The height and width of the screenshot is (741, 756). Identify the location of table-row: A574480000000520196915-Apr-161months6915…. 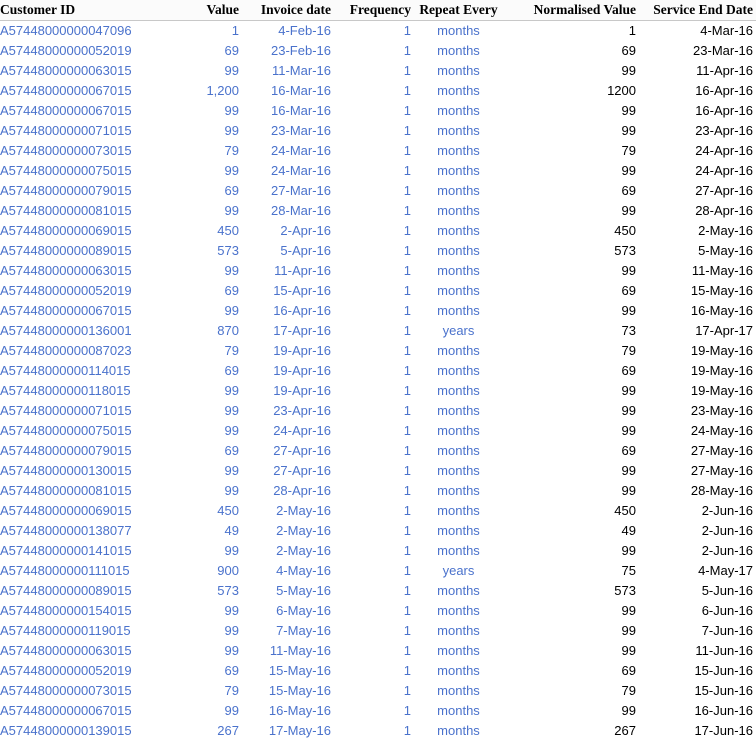
(378, 291).